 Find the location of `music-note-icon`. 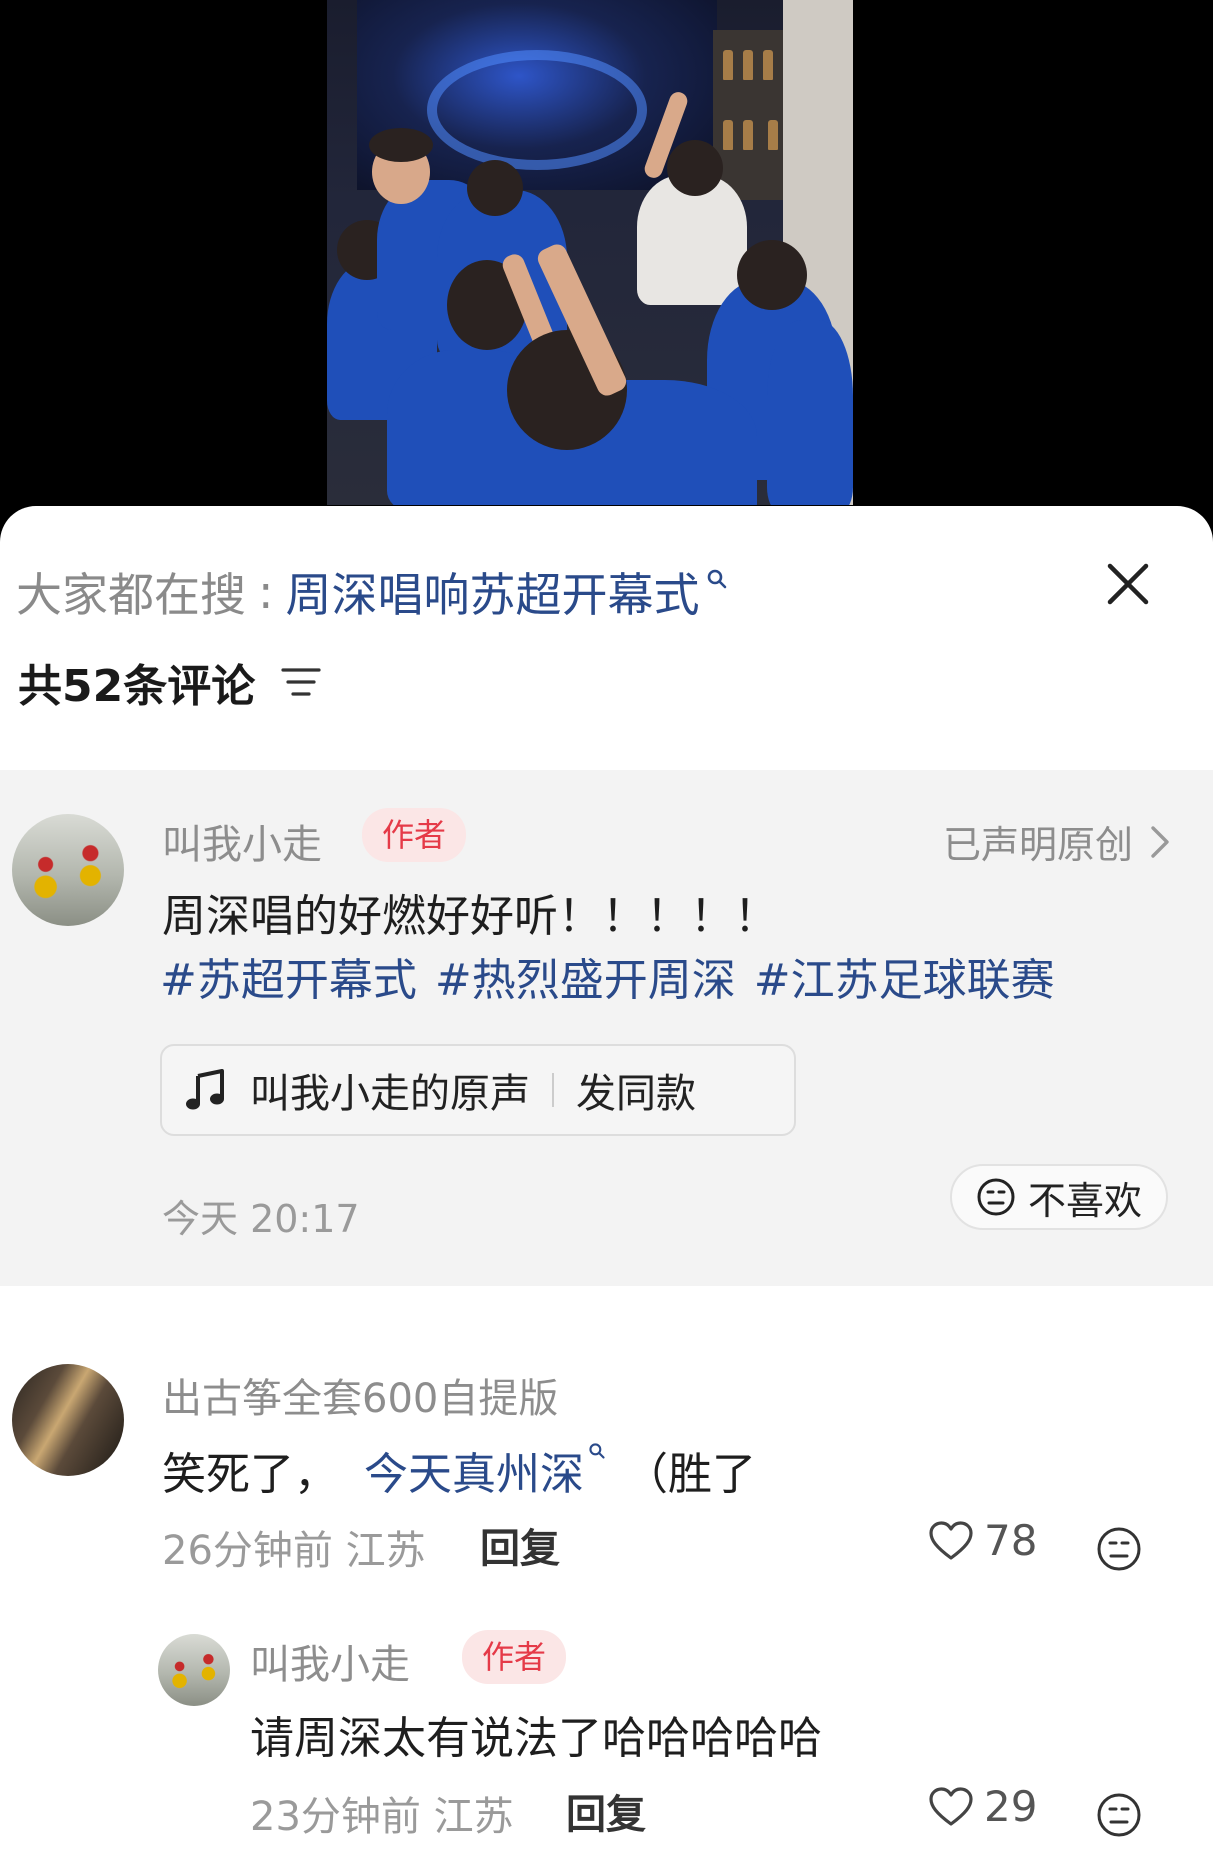

music-note-icon is located at coordinates (205, 1089).